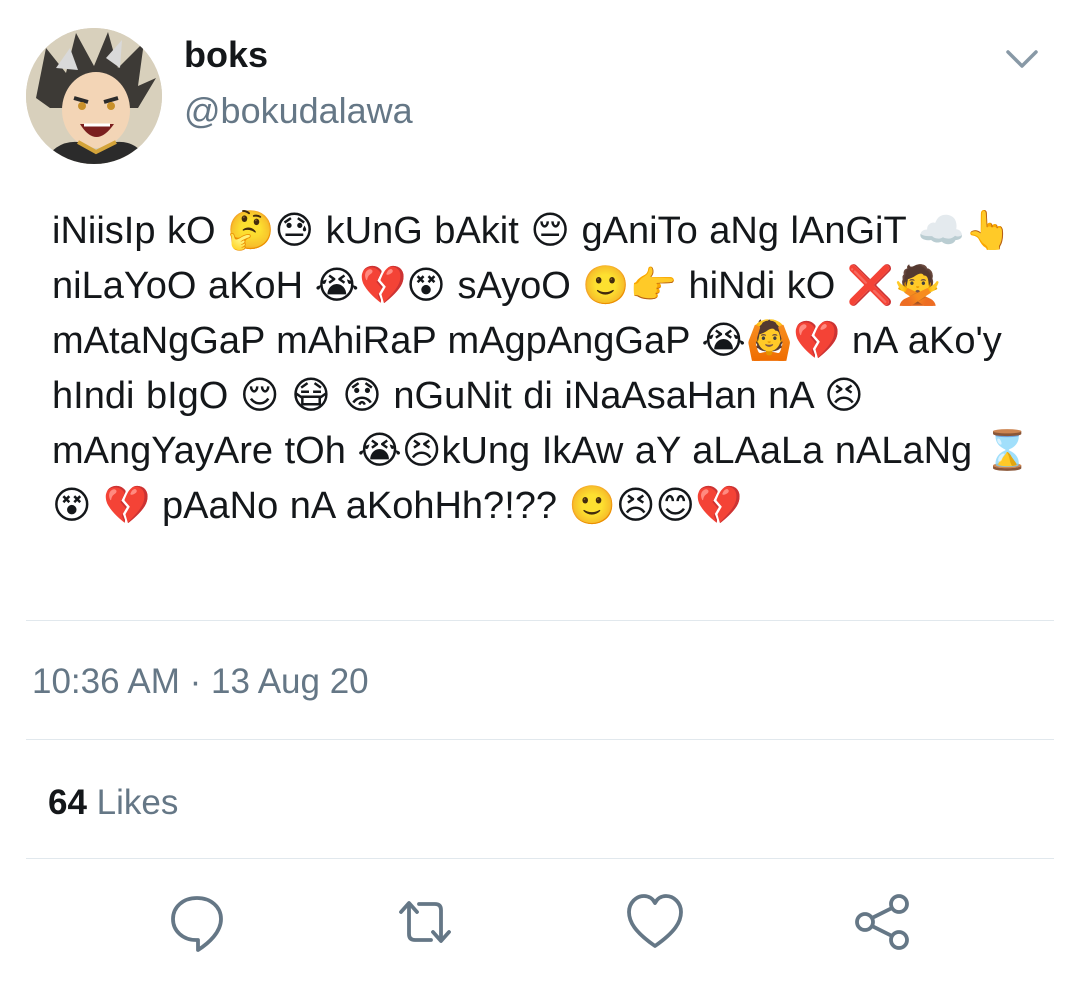 The height and width of the screenshot is (987, 1079). What do you see at coordinates (655, 922) in the screenshot?
I see `heart-icon` at bounding box center [655, 922].